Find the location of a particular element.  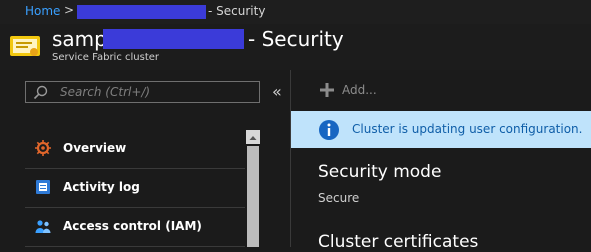

sidebar-item-activity-log: Activity log is located at coordinates (135, 188).